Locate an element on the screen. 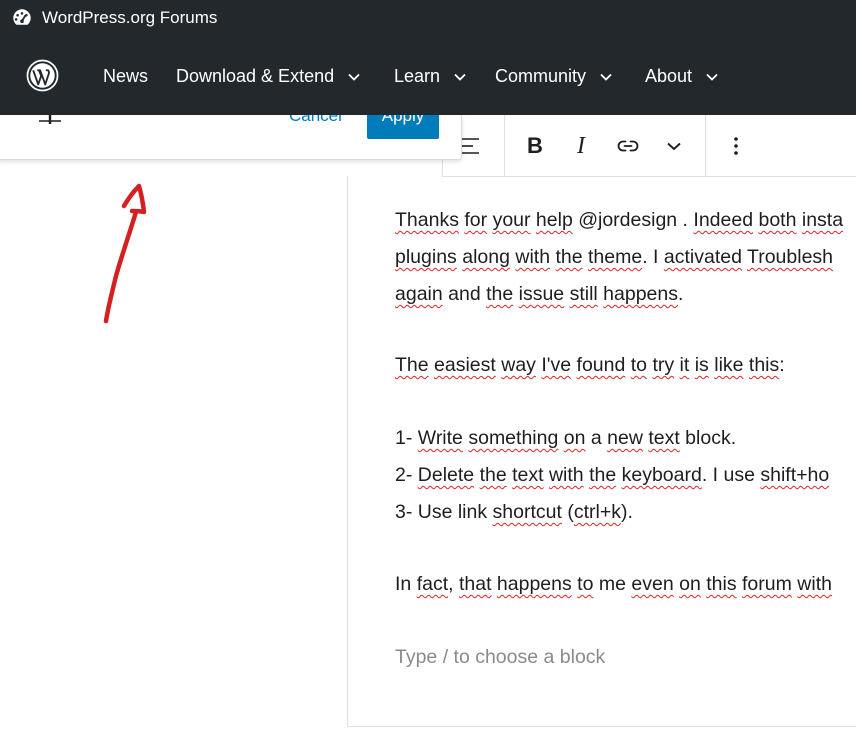  vertical-ellipsis-icon is located at coordinates (736, 146).